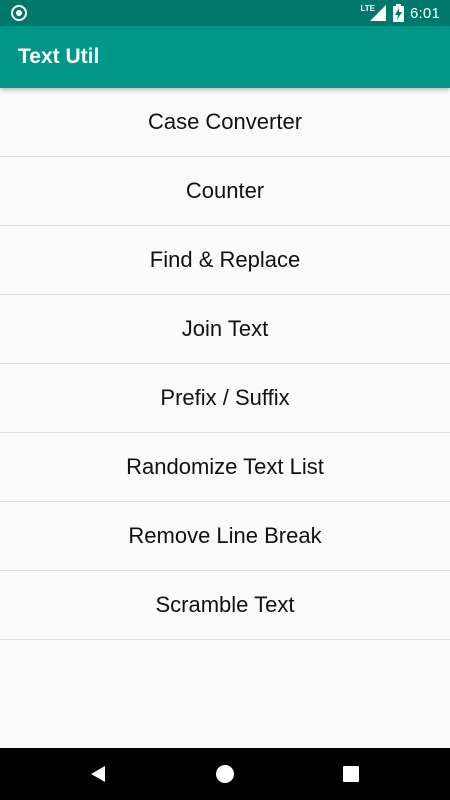  Describe the element at coordinates (225, 122) in the screenshot. I see `list-item-case-converter: Case Converter` at that location.